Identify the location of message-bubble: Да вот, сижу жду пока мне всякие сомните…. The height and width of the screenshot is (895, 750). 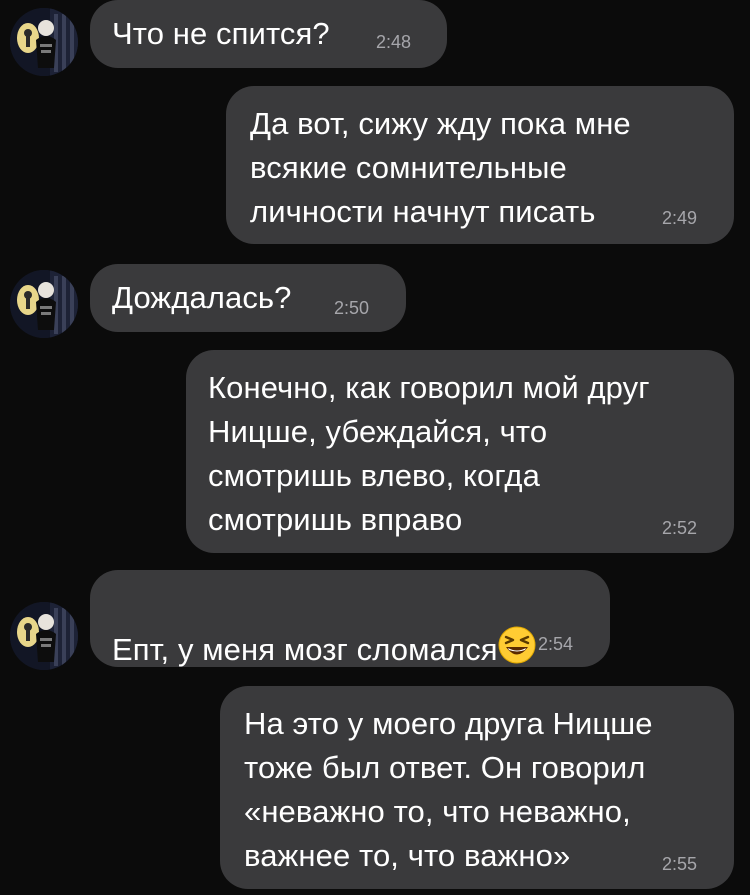
(480, 165).